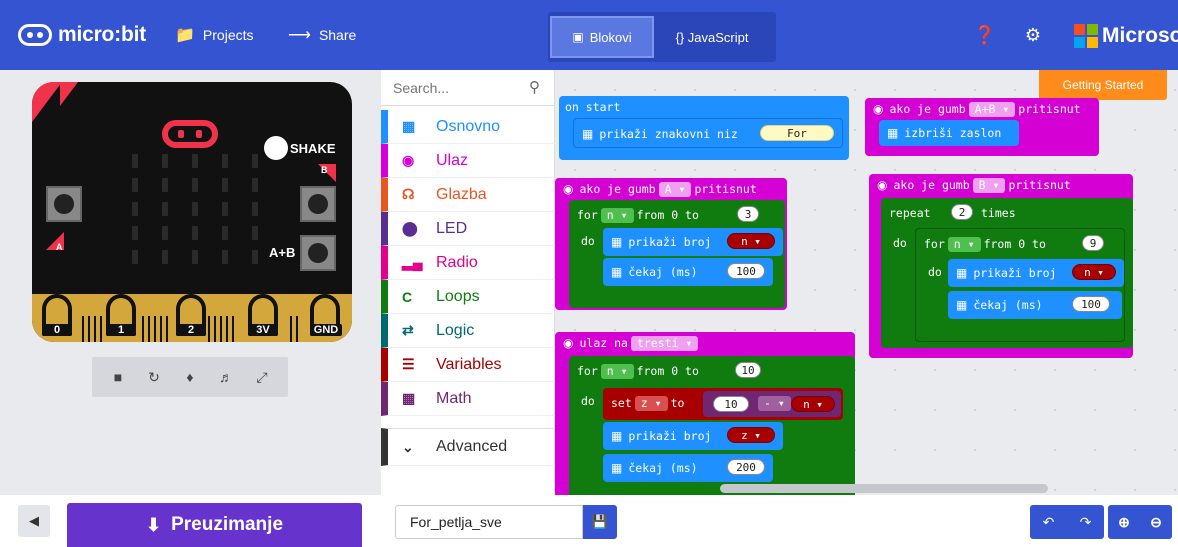 The image size is (1178, 547). Describe the element at coordinates (468, 447) in the screenshot. I see `category-advanced: ⌄ Advanced` at that location.